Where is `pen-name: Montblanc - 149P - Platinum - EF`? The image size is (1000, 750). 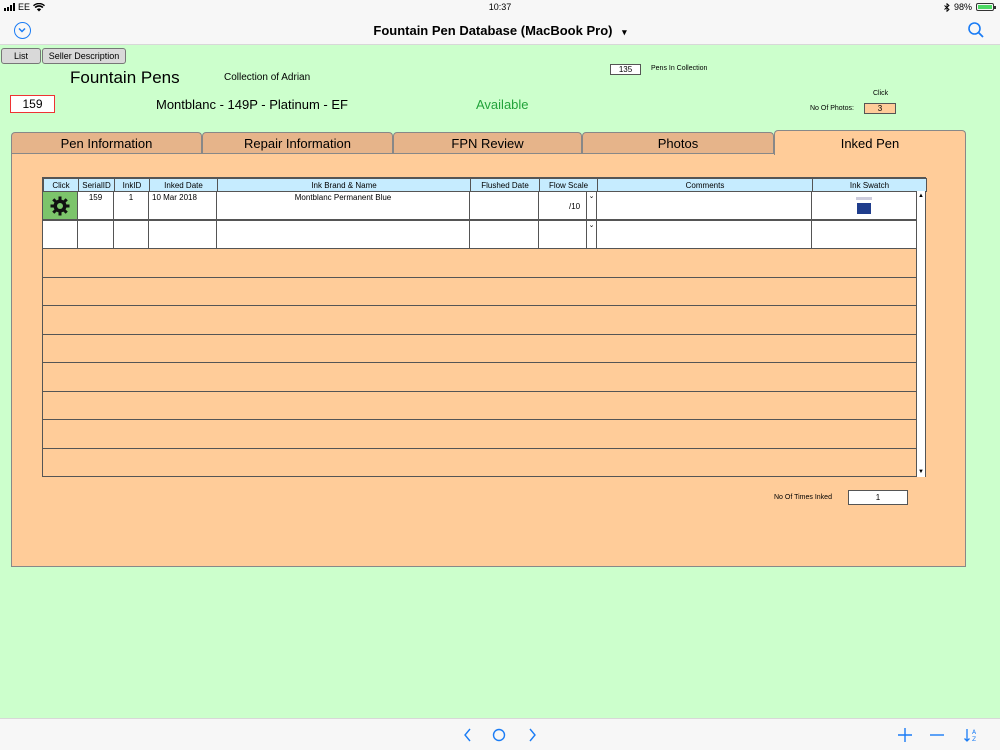
pen-name: Montblanc - 149P - Platinum - EF is located at coordinates (252, 104).